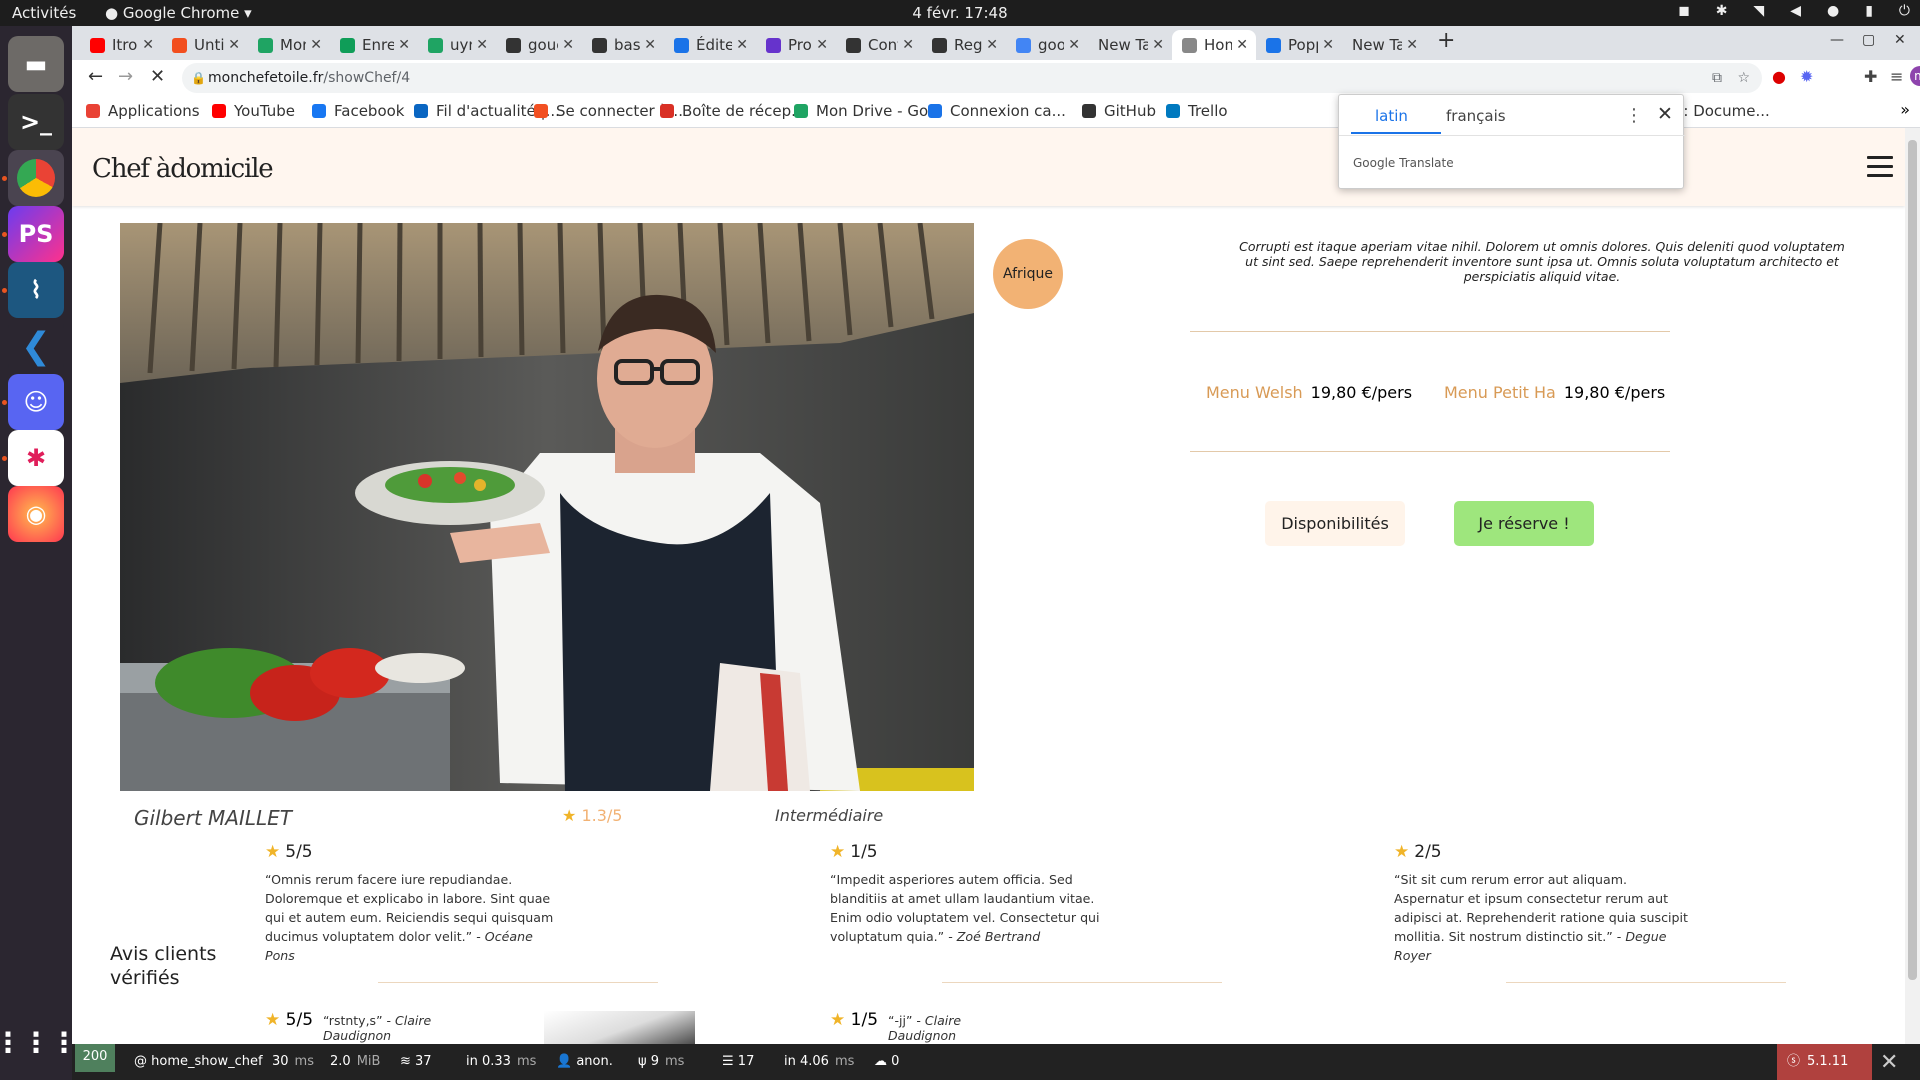 The width and height of the screenshot is (1920, 1080). I want to click on stop-icon: ✕, so click(157, 76).